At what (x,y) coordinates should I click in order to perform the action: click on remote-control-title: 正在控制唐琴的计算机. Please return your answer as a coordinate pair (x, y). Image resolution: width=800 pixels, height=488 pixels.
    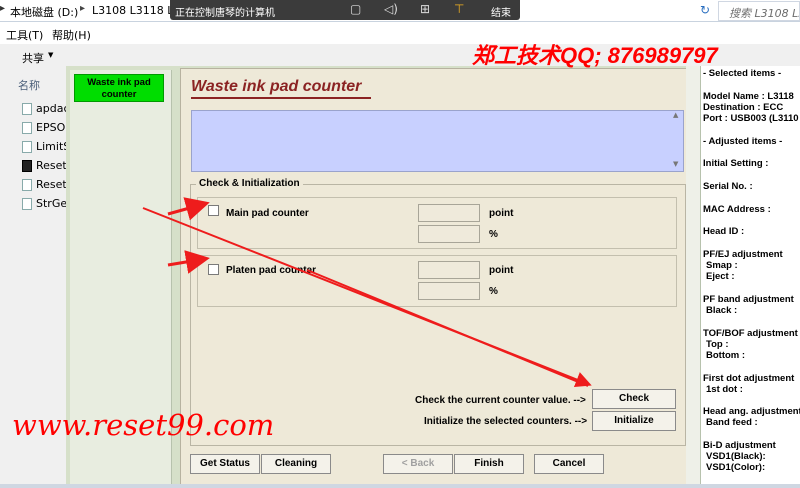
    Looking at the image, I should click on (225, 13).